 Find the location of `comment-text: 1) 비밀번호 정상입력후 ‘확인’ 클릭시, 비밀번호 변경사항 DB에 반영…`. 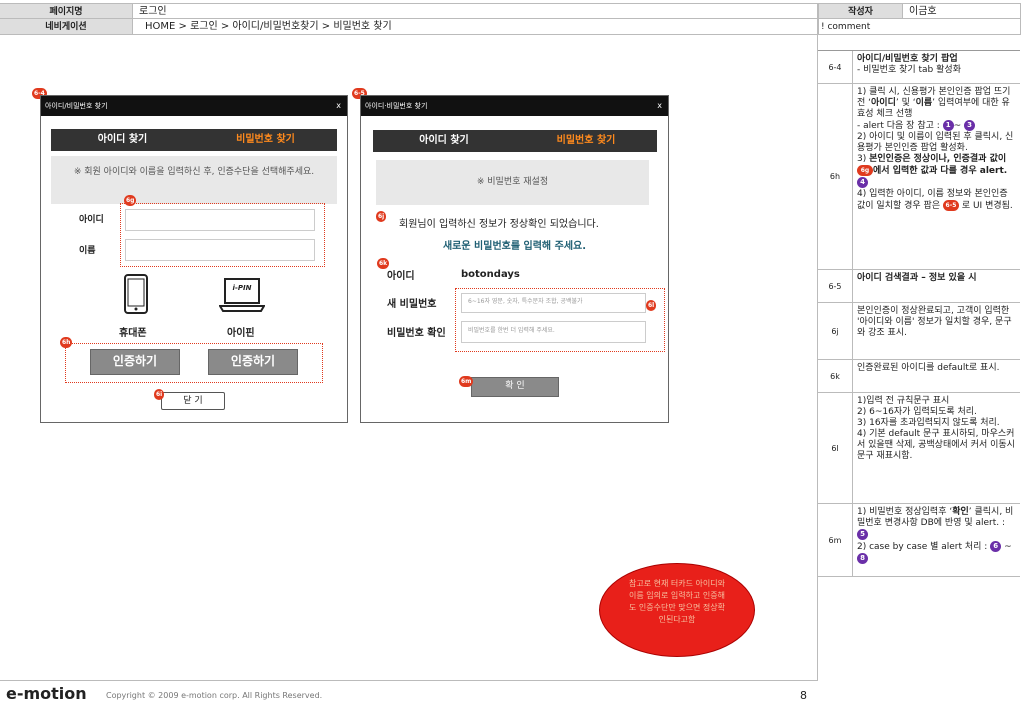

comment-text: 1) 비밀번호 정상입력후 ‘확인’ 클릭시, 비밀번호 변경사항 DB에 반영… is located at coordinates (935, 535).